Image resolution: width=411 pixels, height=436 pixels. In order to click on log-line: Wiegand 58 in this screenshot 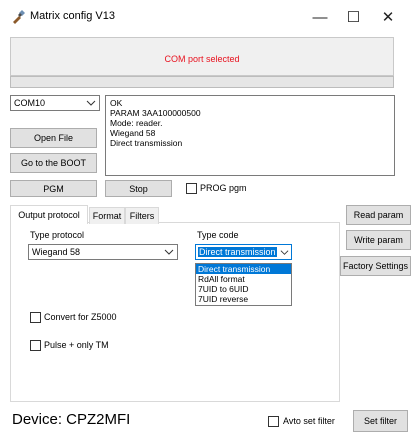, I will do `click(133, 133)`.